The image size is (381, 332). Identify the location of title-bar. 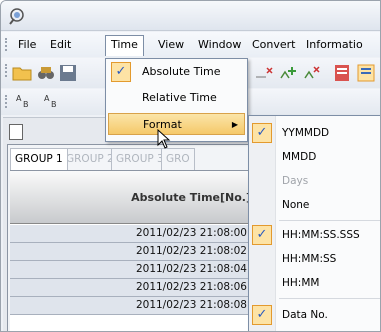
(190, 16).